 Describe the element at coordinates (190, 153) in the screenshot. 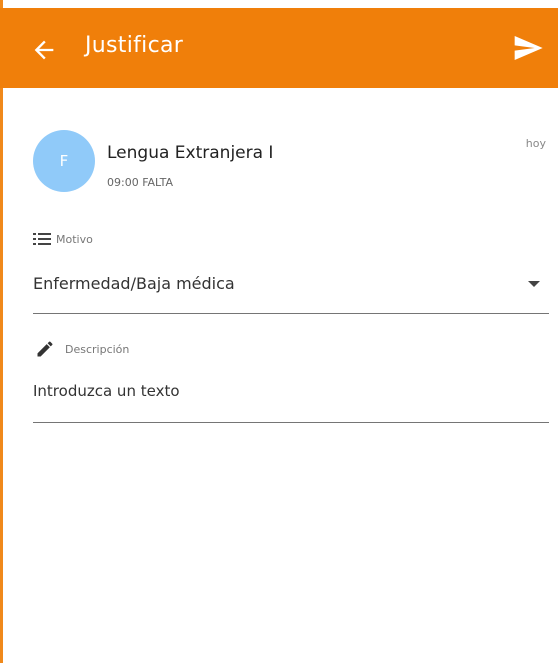

I see `subject-title: Lengua Extranjera I` at that location.